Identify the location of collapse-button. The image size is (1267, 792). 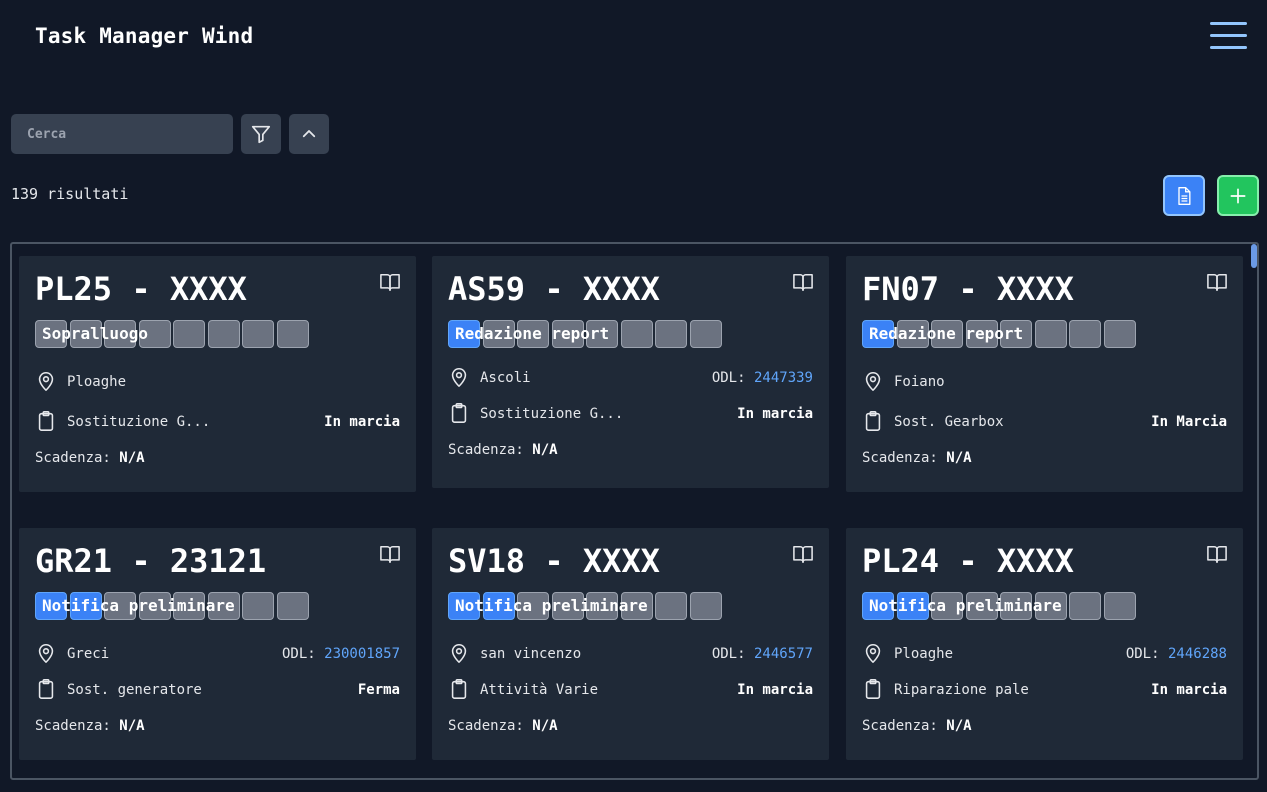
(309, 134).